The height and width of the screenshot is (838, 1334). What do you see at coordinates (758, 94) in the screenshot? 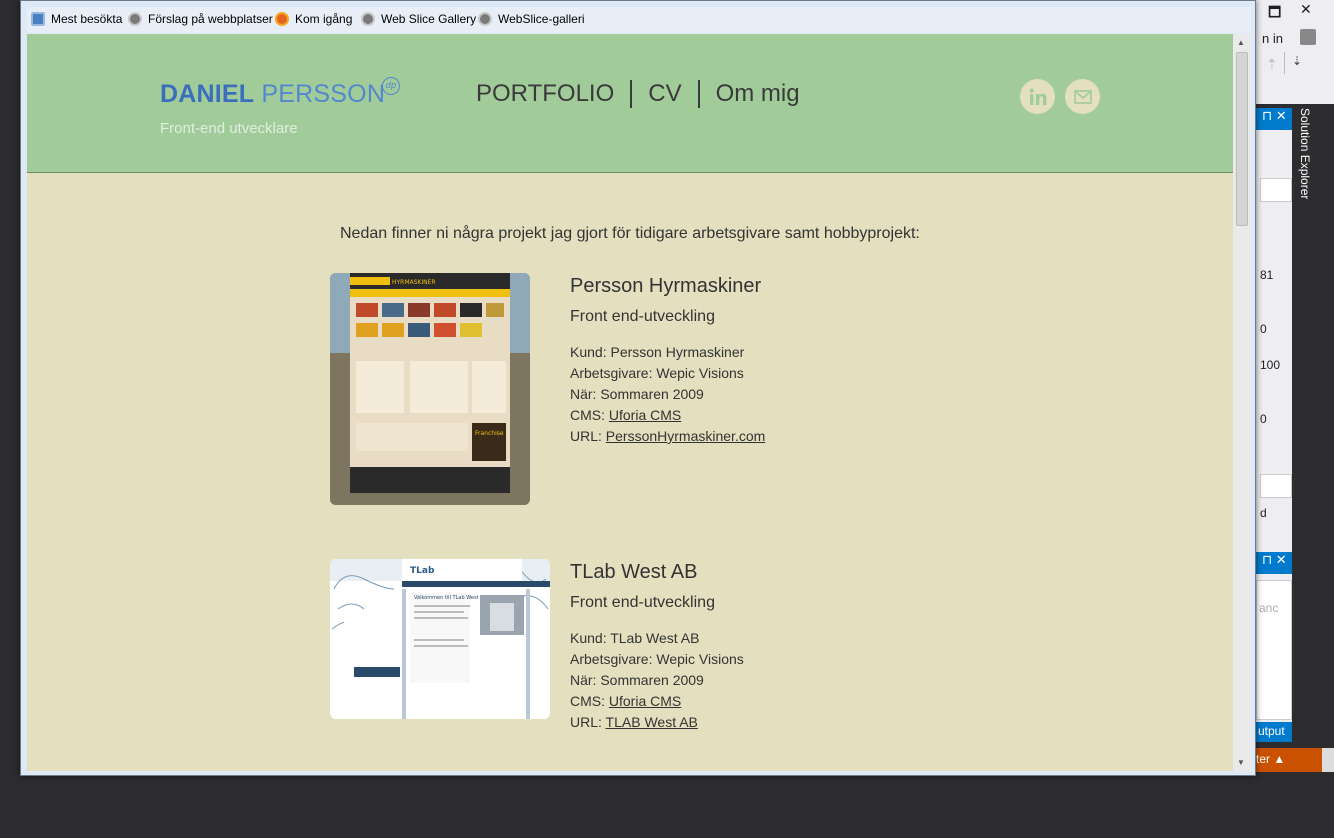
I see `nav-about: Om mig` at bounding box center [758, 94].